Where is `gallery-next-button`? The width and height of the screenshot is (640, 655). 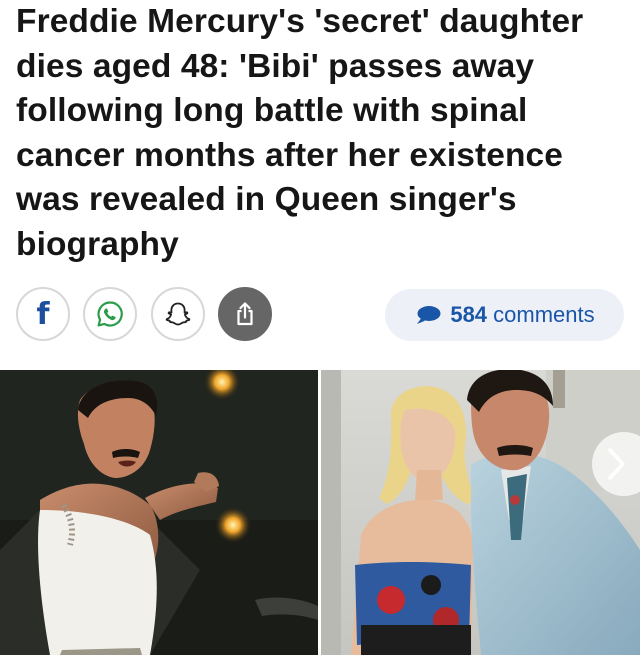 gallery-next-button is located at coordinates (616, 464).